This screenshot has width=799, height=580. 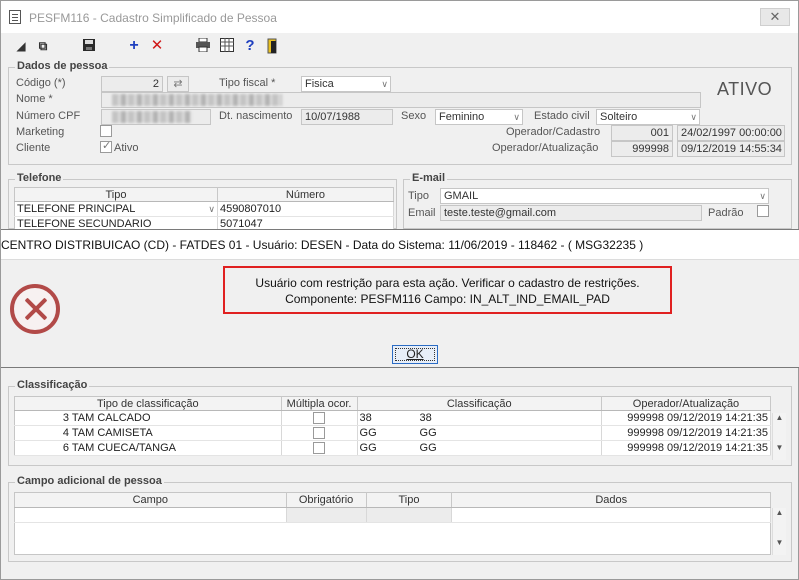 What do you see at coordinates (112, 433) in the screenshot?
I see `row-tipo: TAM CAMISETA` at bounding box center [112, 433].